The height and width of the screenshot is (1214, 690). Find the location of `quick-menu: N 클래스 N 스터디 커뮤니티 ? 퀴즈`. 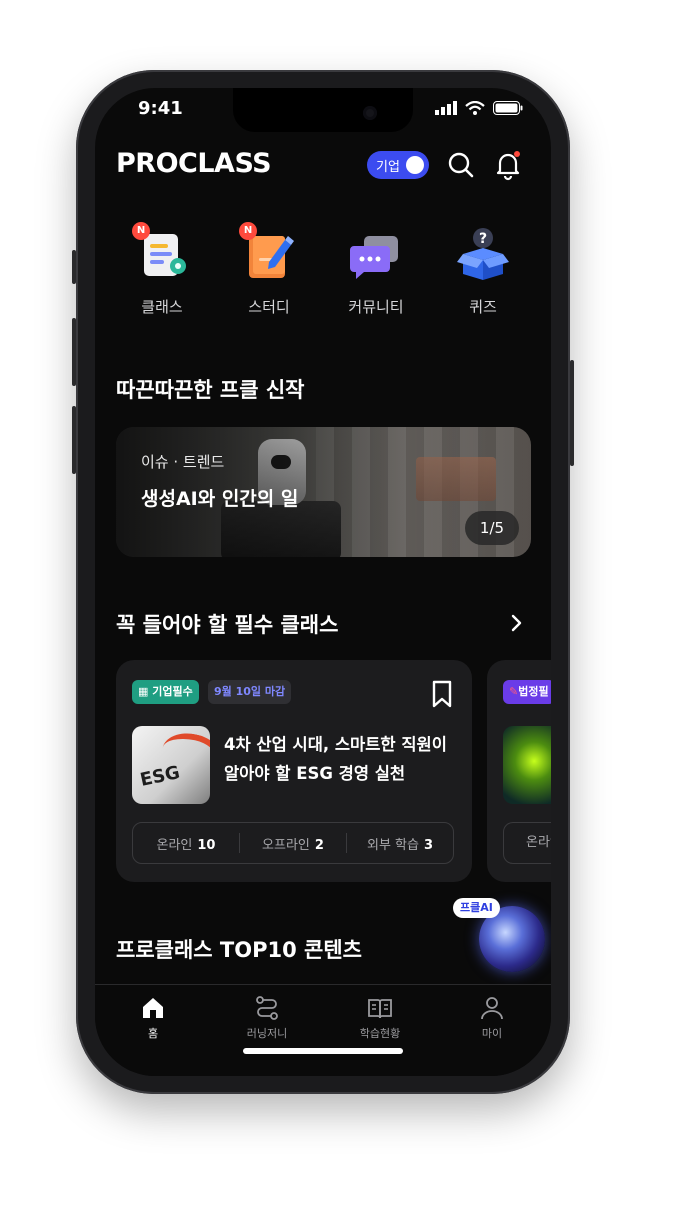

quick-menu: N 클래스 N 스터디 커뮤니티 ? 퀴즈 is located at coordinates (323, 275).